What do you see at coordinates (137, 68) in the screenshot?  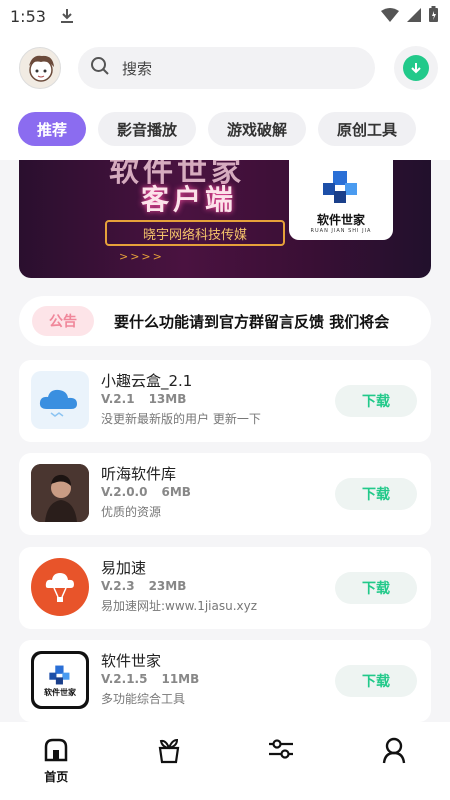 I see `search-placeholder: 搜索` at bounding box center [137, 68].